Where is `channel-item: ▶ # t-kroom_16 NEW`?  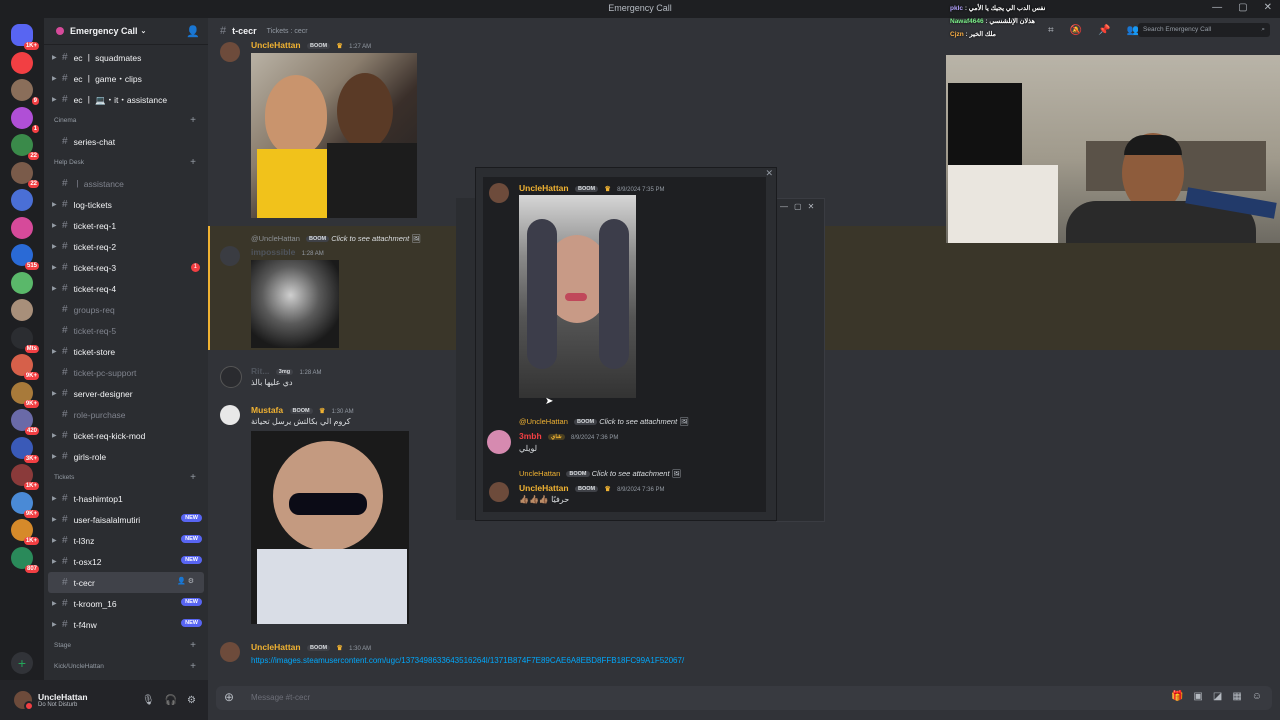 channel-item: ▶ # t-kroom_16 NEW is located at coordinates (126, 603).